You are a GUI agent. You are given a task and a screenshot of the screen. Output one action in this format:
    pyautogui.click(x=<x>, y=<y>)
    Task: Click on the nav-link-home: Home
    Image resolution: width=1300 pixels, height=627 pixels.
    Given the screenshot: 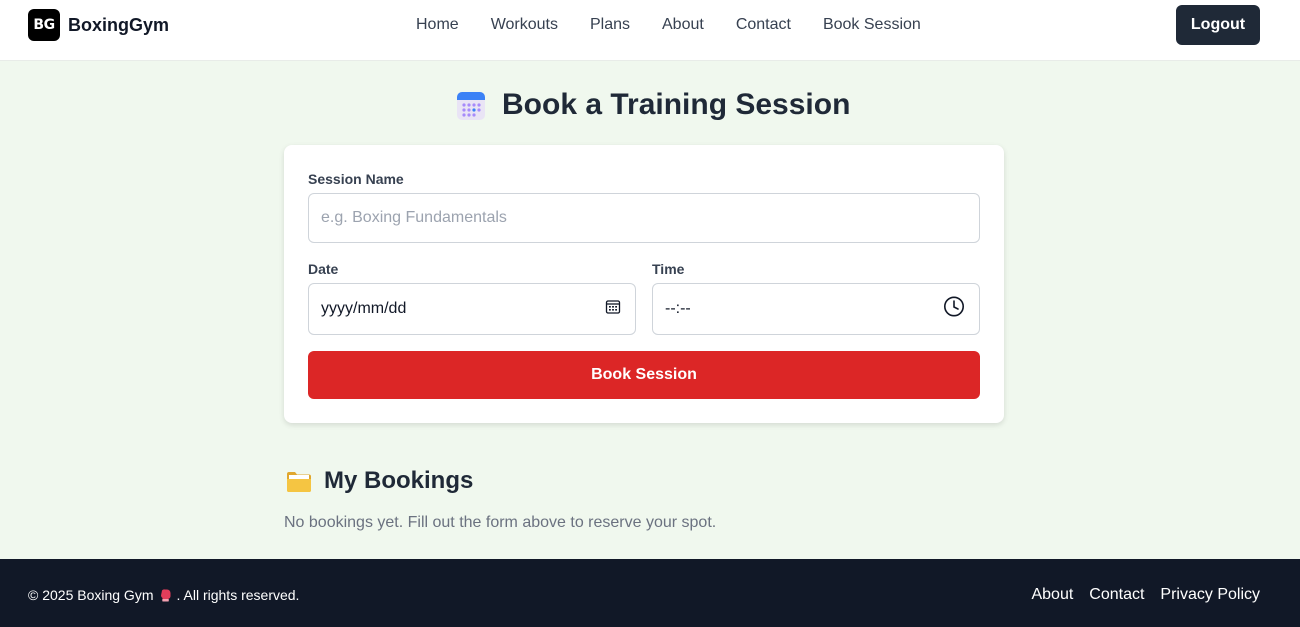 What is the action you would take?
    pyautogui.click(x=437, y=25)
    